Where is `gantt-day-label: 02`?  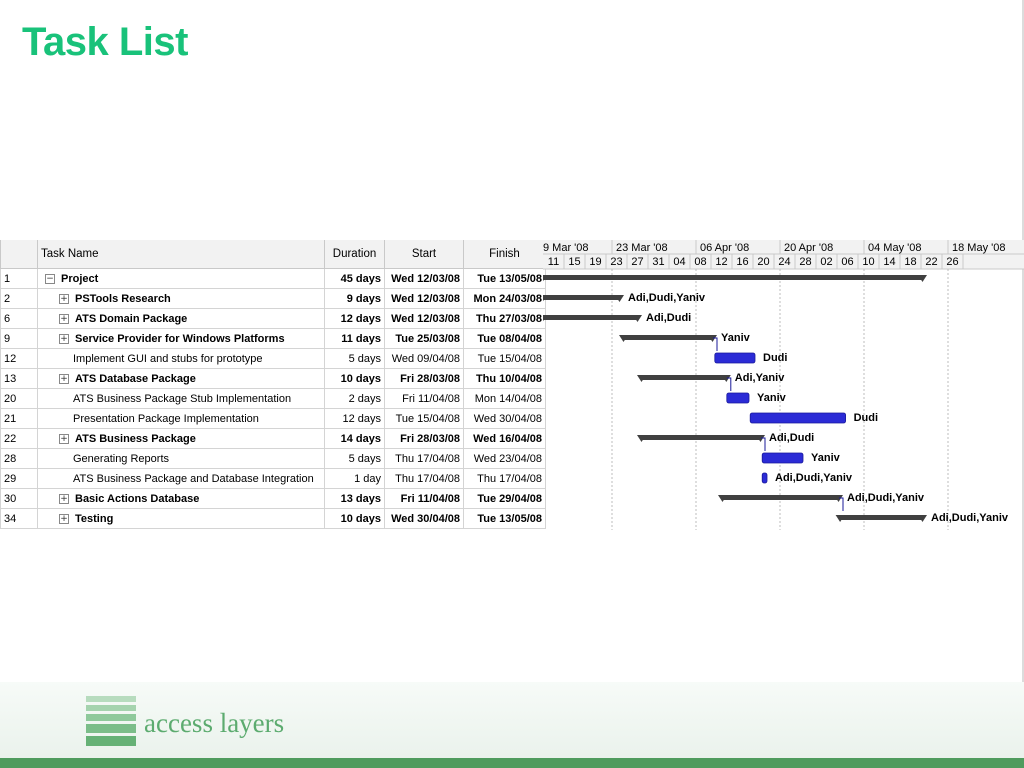
gantt-day-label: 02 is located at coordinates (826, 262).